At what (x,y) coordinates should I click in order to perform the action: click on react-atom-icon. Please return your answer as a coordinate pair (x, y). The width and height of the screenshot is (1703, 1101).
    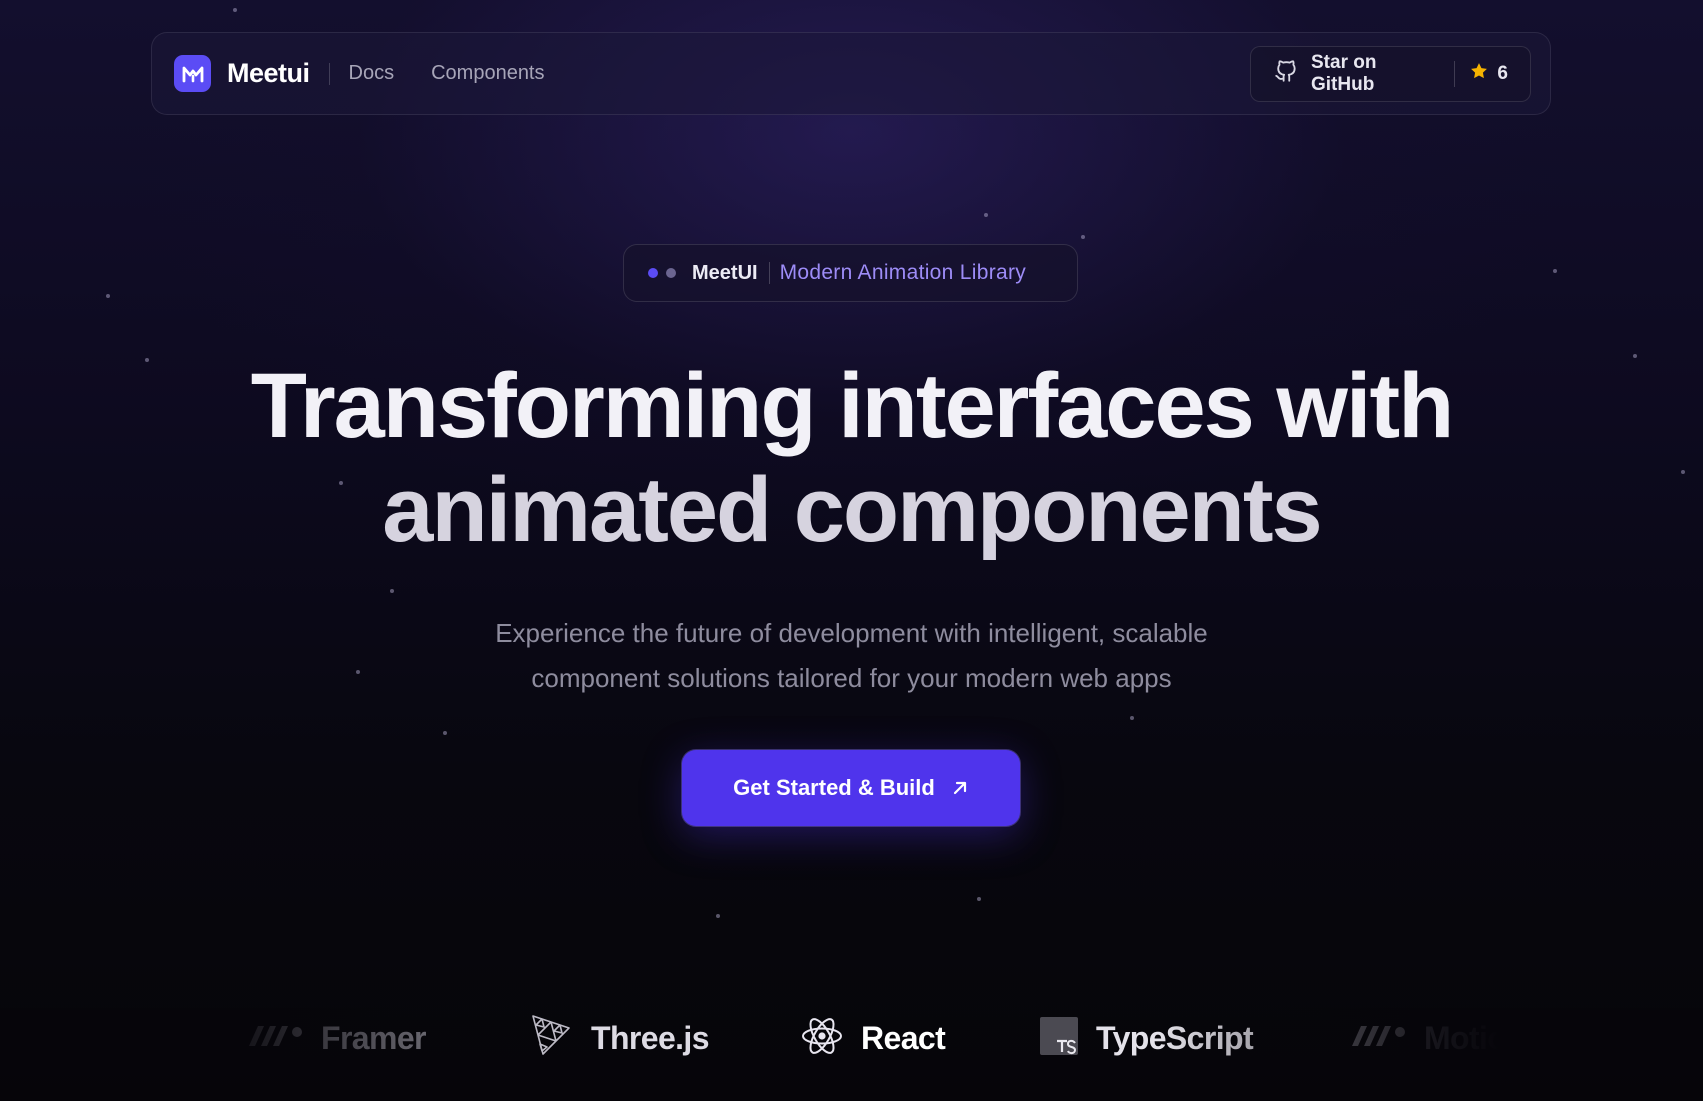
    Looking at the image, I should click on (822, 1038).